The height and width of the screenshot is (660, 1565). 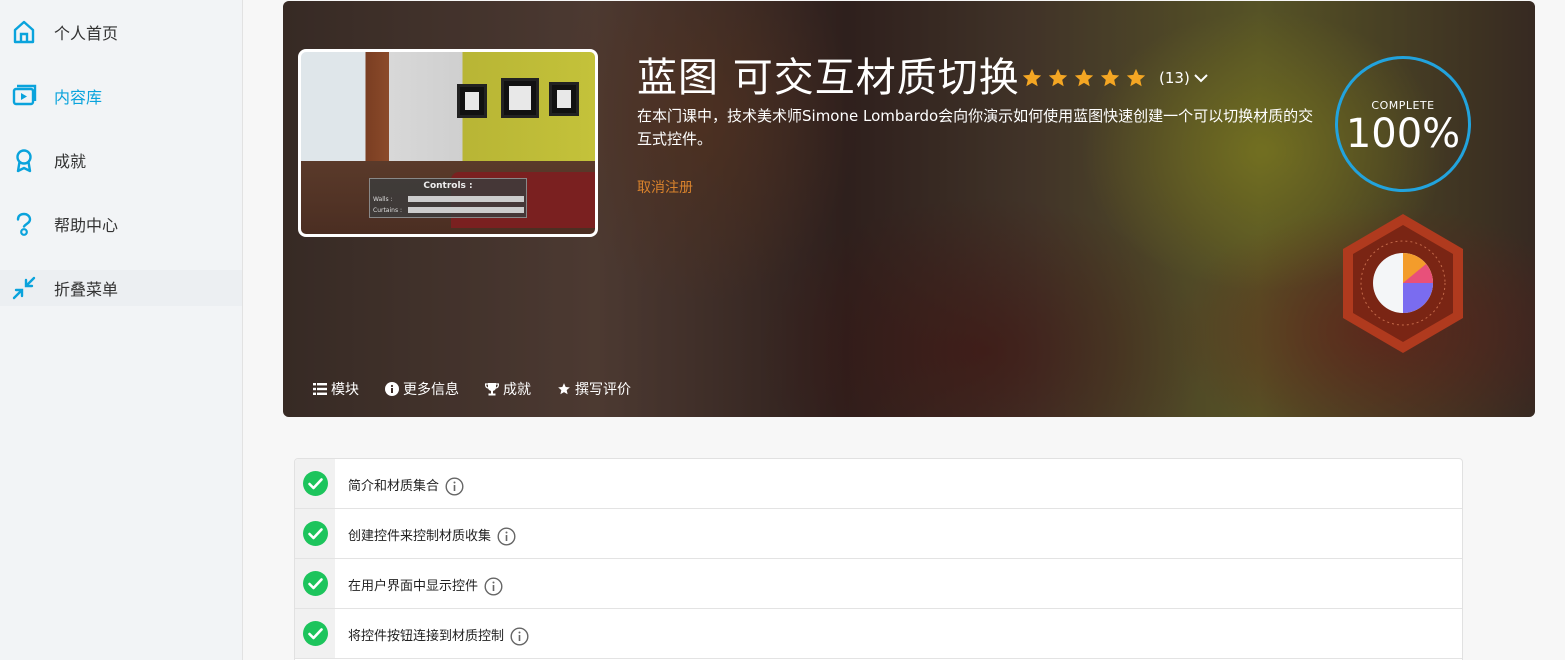 I want to click on tab-label: 模块, so click(x=345, y=390).